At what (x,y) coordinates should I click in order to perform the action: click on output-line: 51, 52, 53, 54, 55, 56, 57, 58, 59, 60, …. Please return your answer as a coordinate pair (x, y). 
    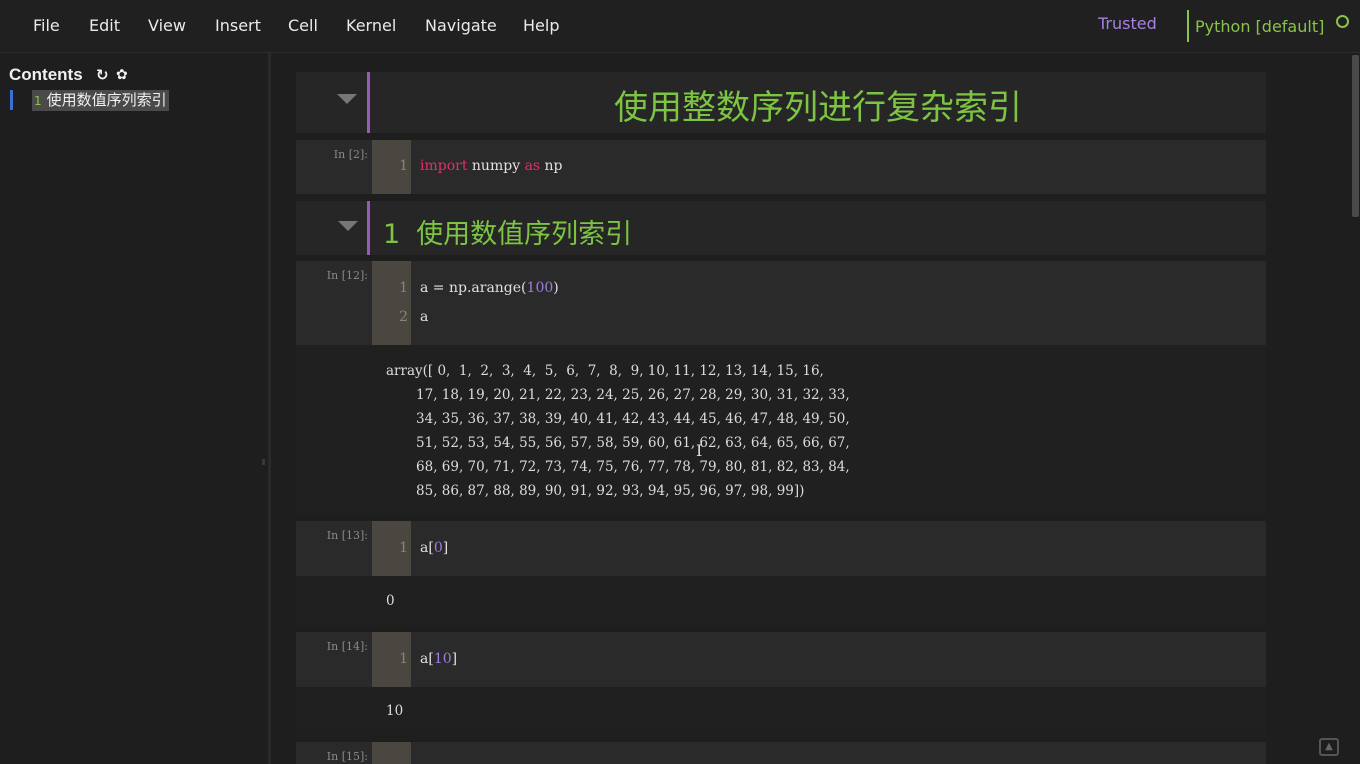
    Looking at the image, I should click on (618, 443).